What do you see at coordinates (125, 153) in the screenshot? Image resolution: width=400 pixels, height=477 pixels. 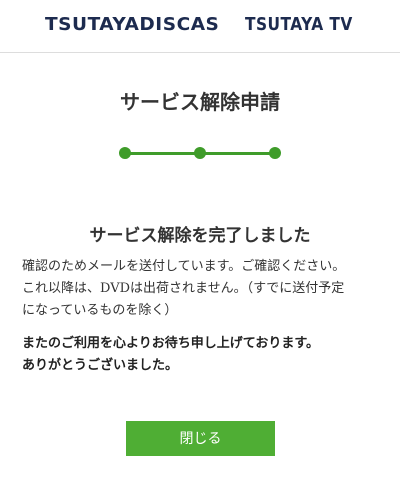 I see `step-1-dot` at bounding box center [125, 153].